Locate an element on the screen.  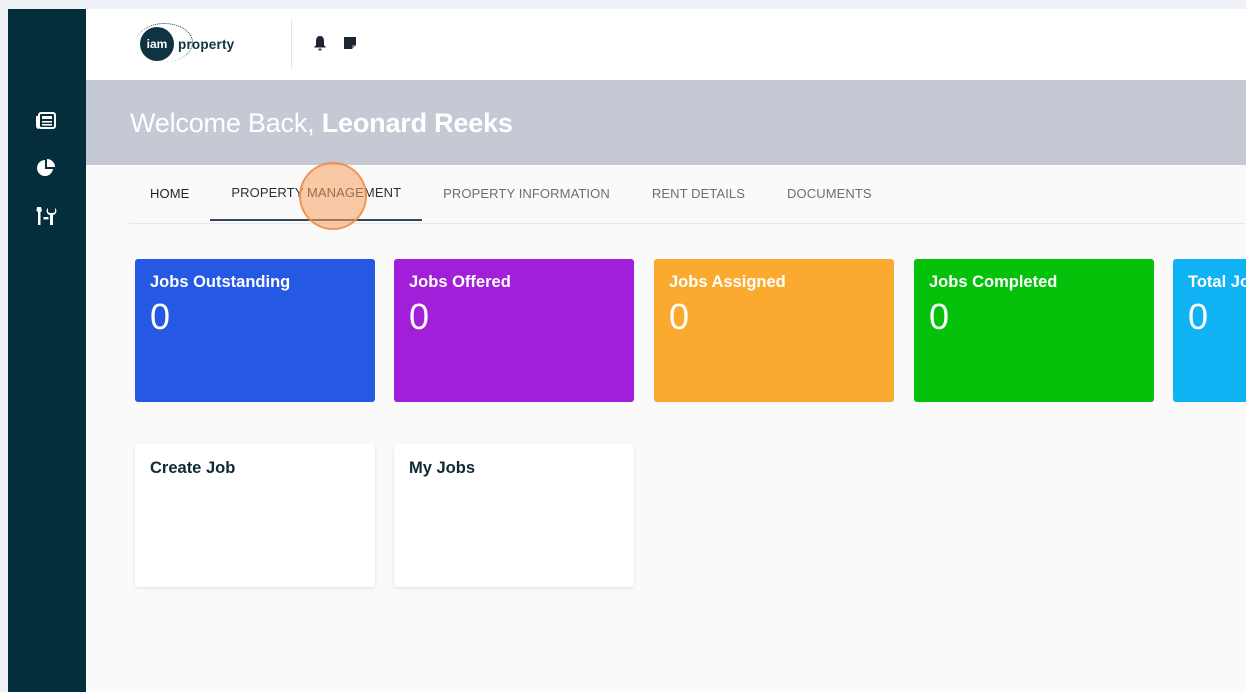
sidebar is located at coordinates (47, 350).